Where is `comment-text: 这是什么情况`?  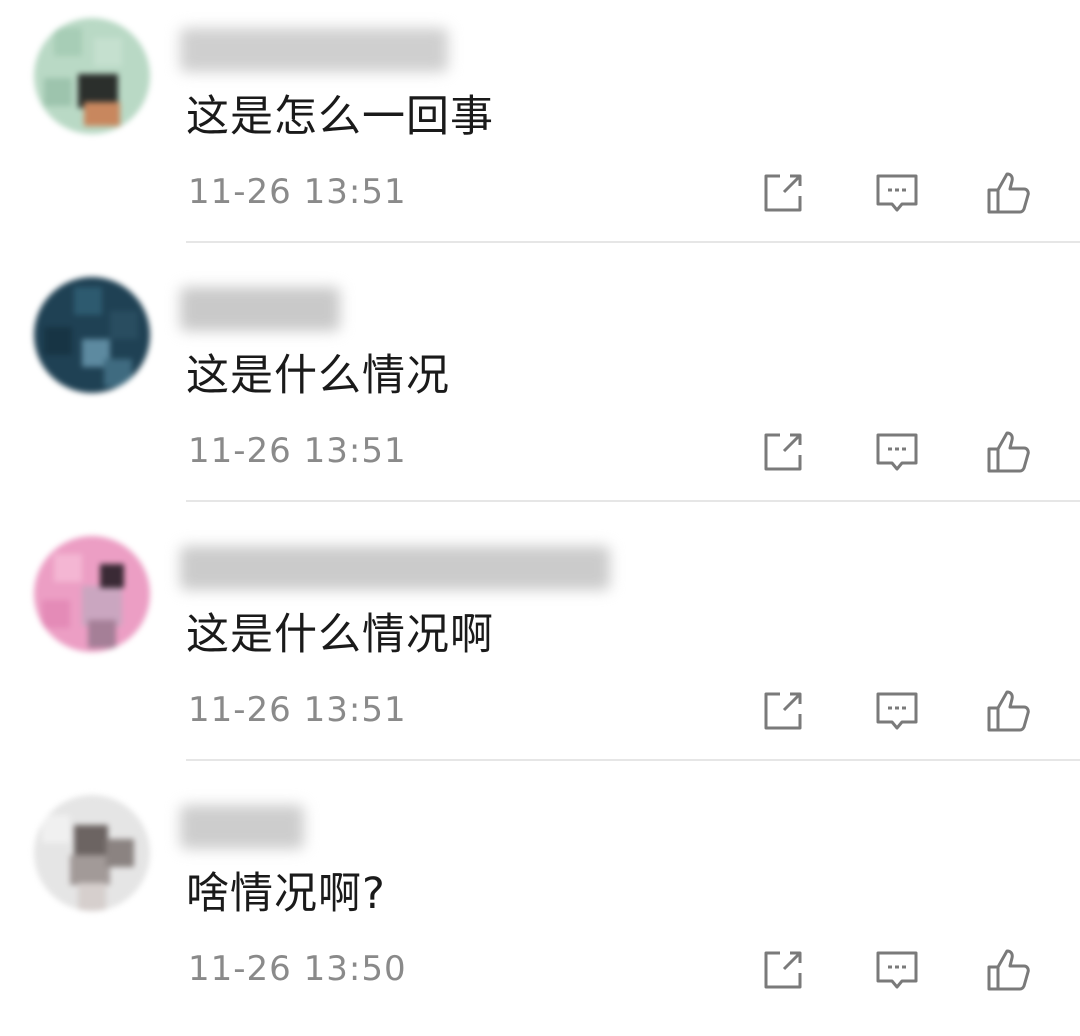
comment-text: 这是什么情况 is located at coordinates (318, 376).